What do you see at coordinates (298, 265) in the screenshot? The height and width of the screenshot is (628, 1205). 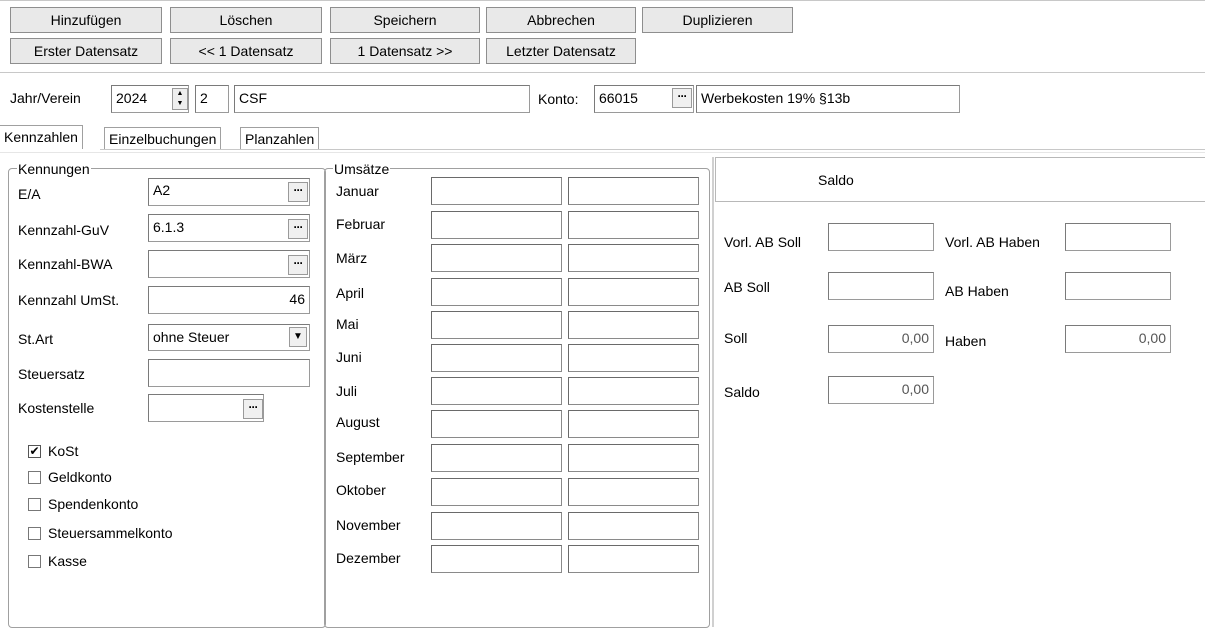 I see `bwa-lookup-button: ···` at bounding box center [298, 265].